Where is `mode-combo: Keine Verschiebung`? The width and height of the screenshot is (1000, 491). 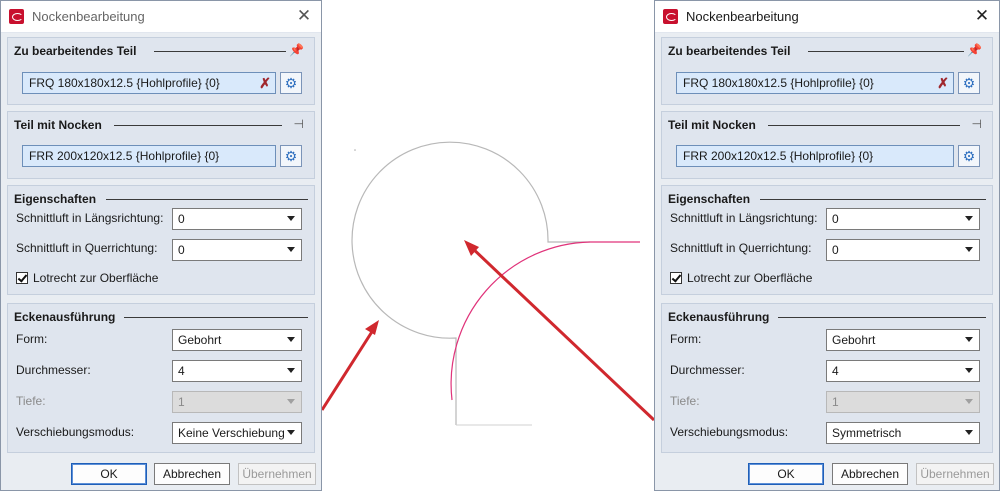
mode-combo: Keine Verschiebung is located at coordinates (237, 433).